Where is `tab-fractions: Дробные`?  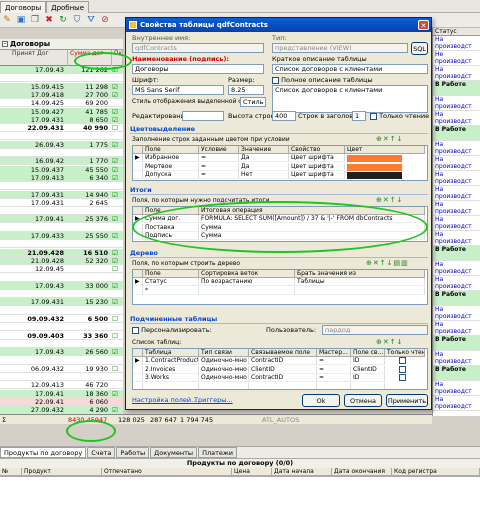 tab-fractions: Дробные is located at coordinates (68, 7).